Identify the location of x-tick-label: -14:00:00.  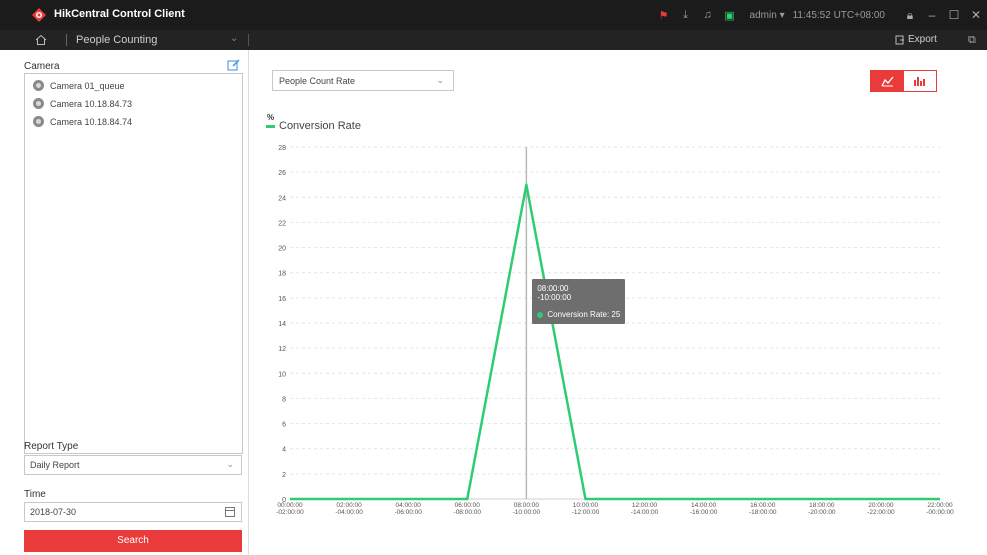
(645, 512).